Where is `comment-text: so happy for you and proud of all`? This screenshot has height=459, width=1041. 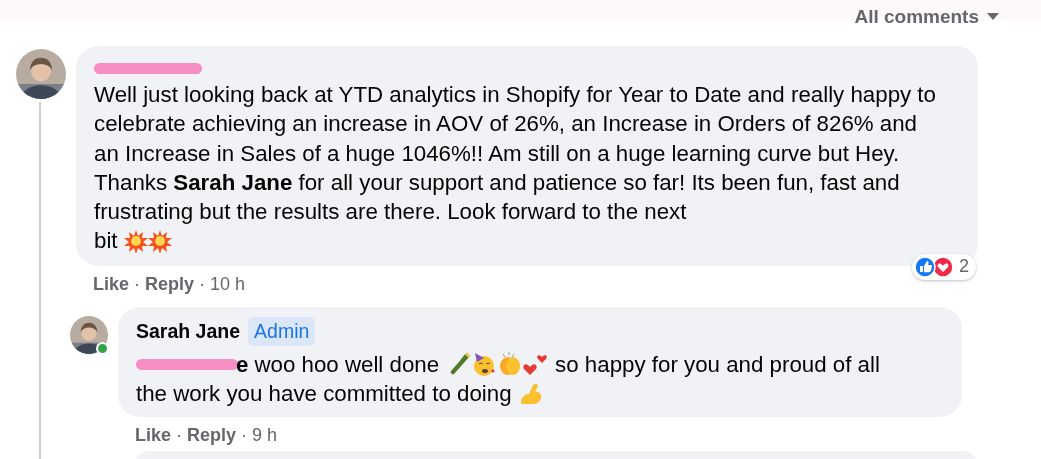
comment-text: so happy for you and proud of all is located at coordinates (717, 364).